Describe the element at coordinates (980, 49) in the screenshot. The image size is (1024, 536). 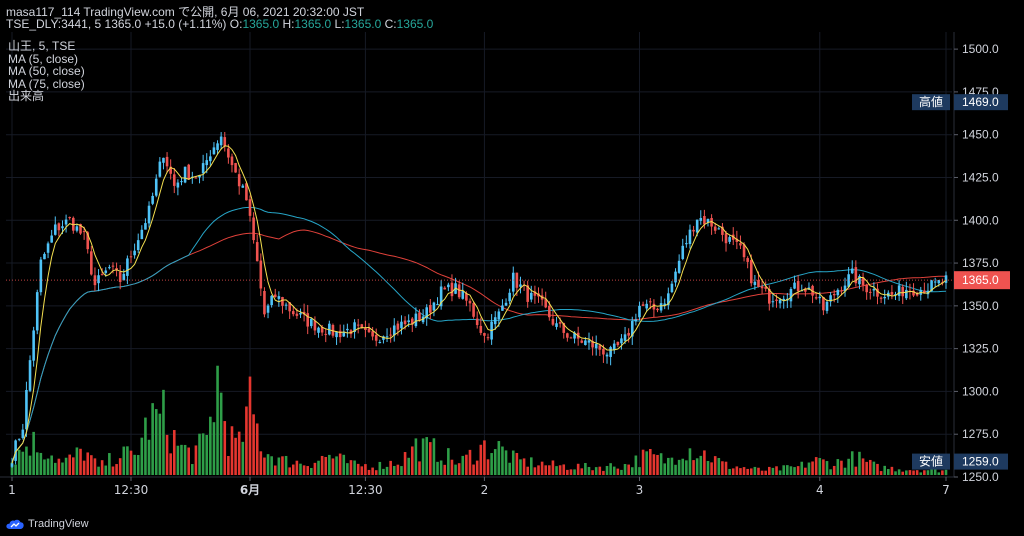
I see `price-tick-label: 1500.0` at that location.